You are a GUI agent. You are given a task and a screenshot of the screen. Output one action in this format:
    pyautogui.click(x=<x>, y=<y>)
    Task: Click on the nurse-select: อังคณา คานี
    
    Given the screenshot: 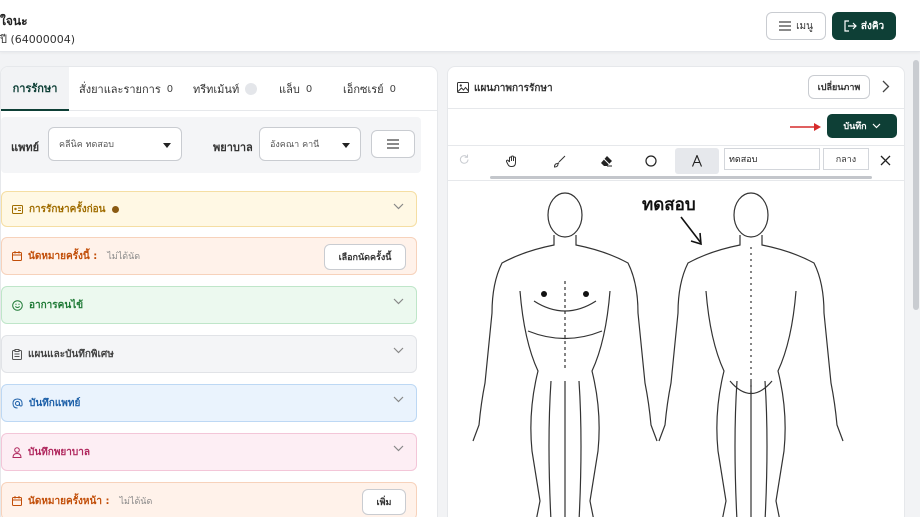 What is the action you would take?
    pyautogui.click(x=310, y=144)
    